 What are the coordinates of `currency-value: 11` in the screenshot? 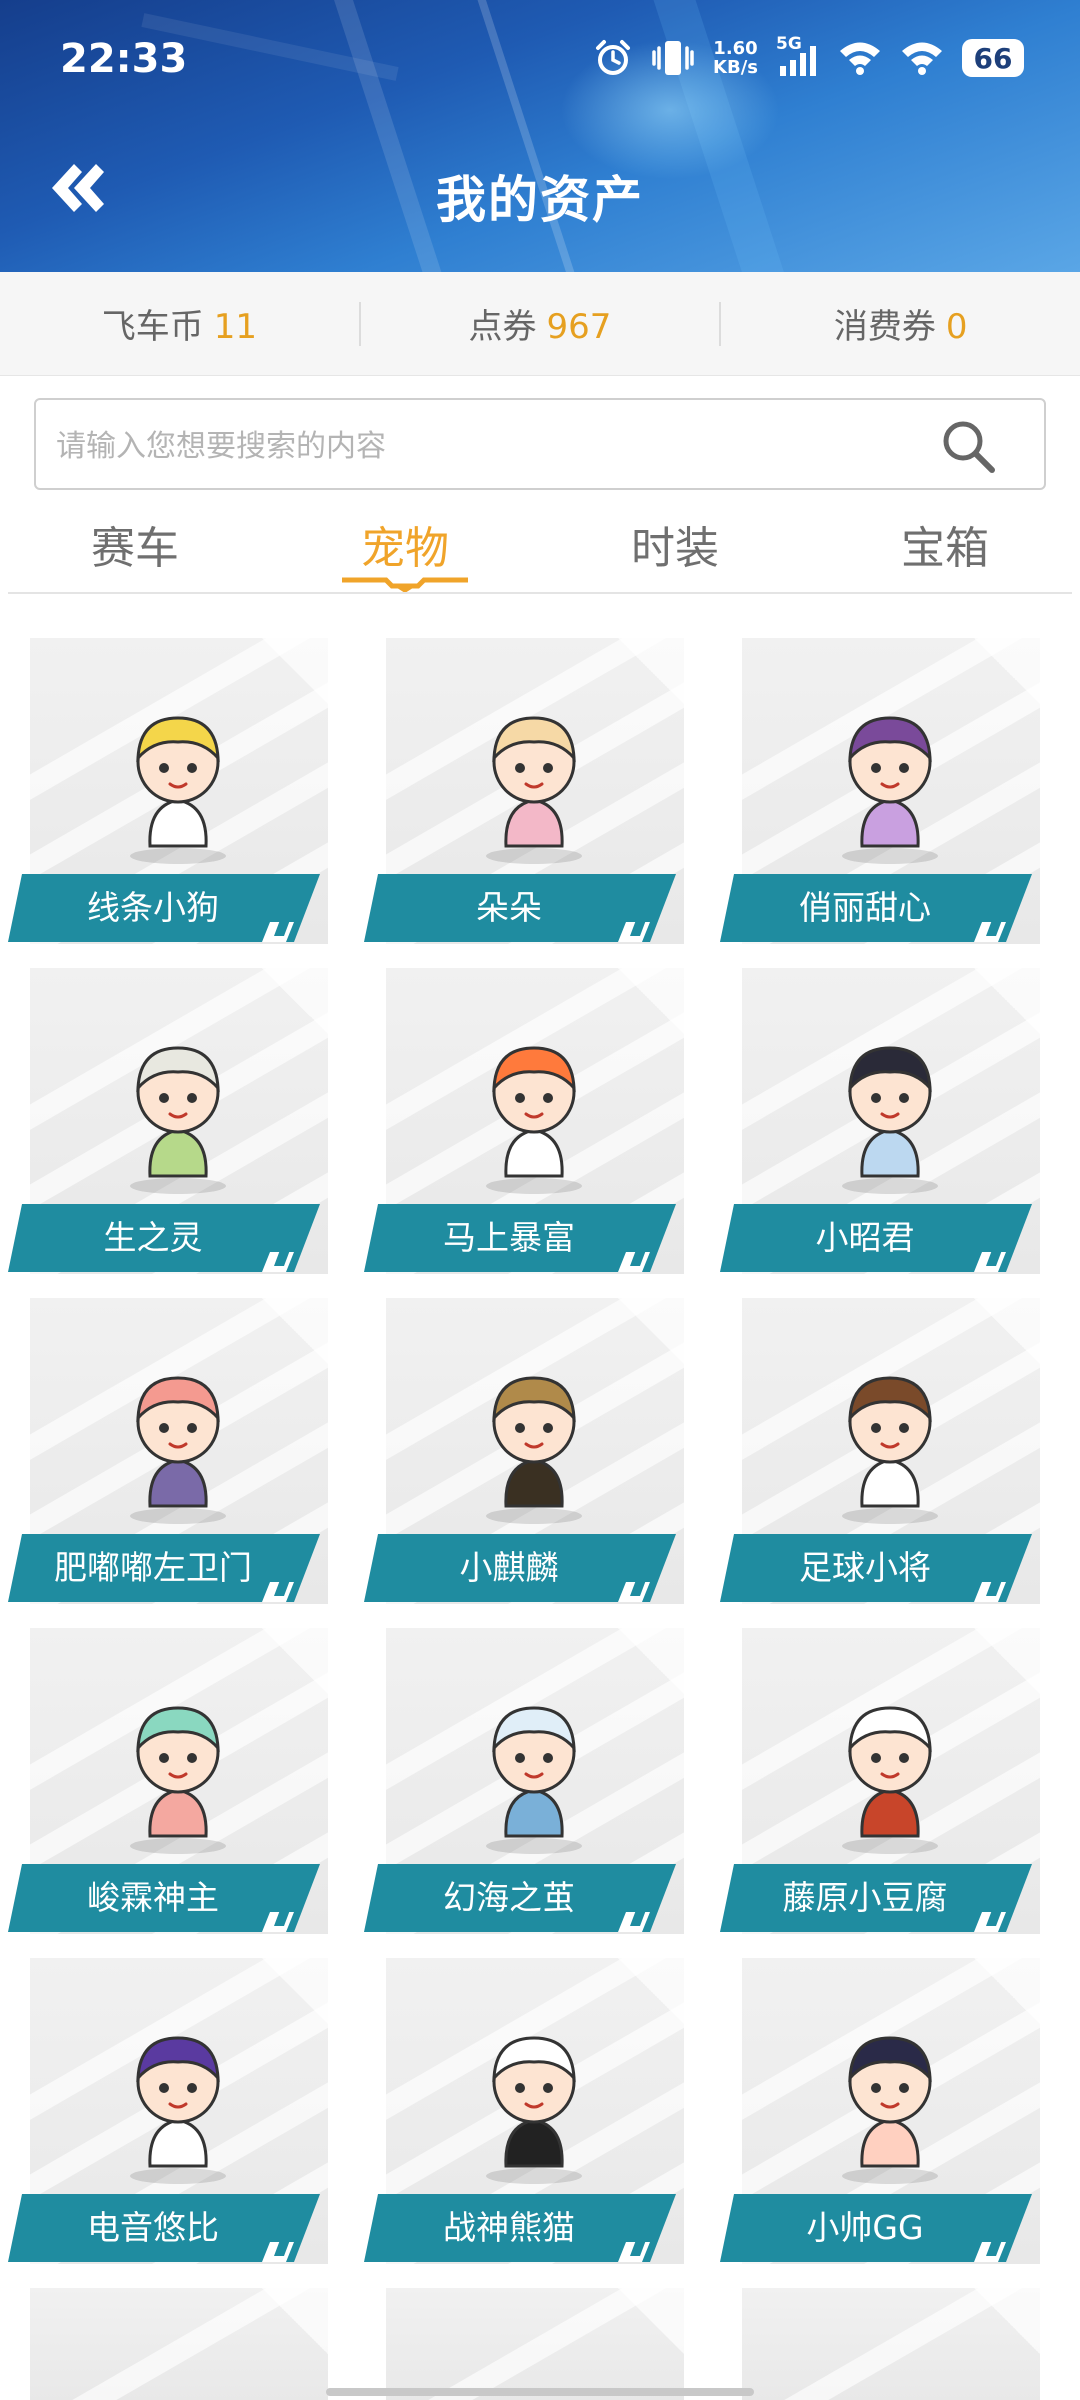 It's located at (235, 327).